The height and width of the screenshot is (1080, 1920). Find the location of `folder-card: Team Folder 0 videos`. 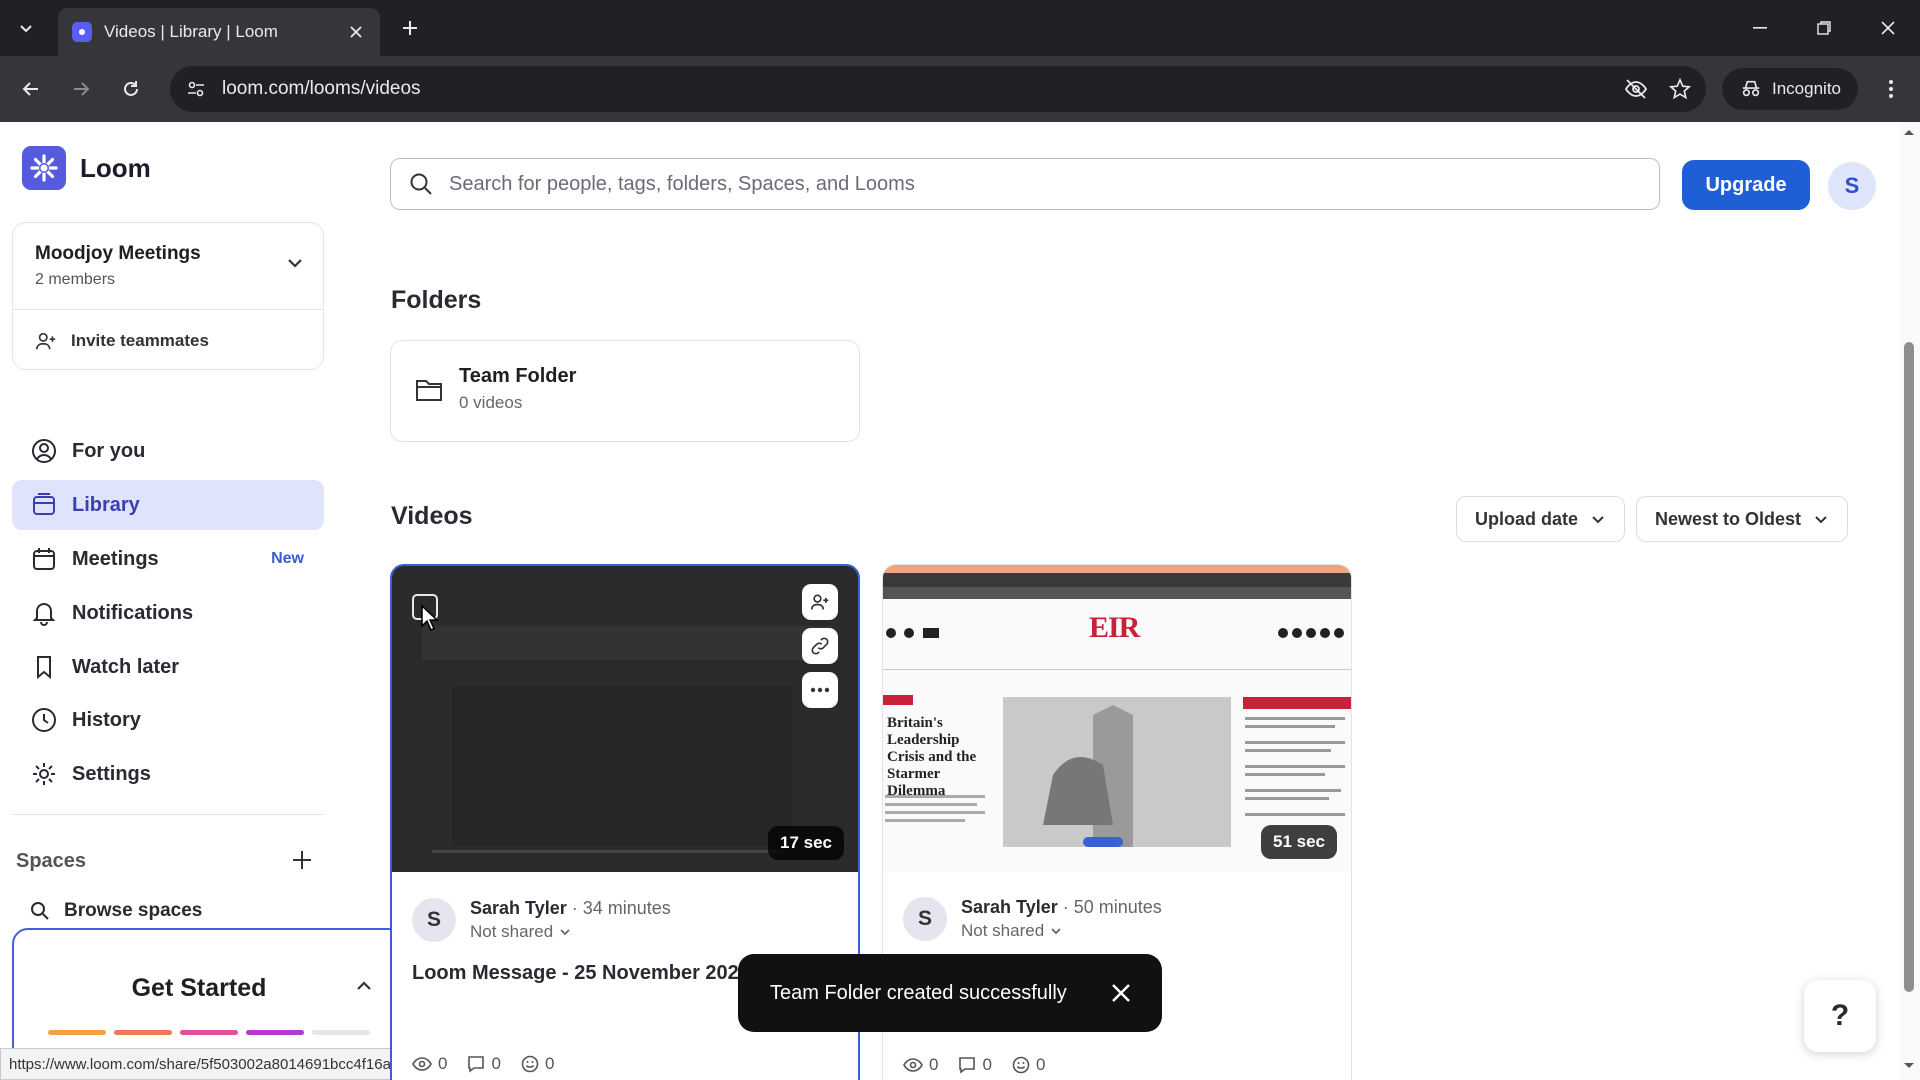

folder-card: Team Folder 0 videos is located at coordinates (625, 391).